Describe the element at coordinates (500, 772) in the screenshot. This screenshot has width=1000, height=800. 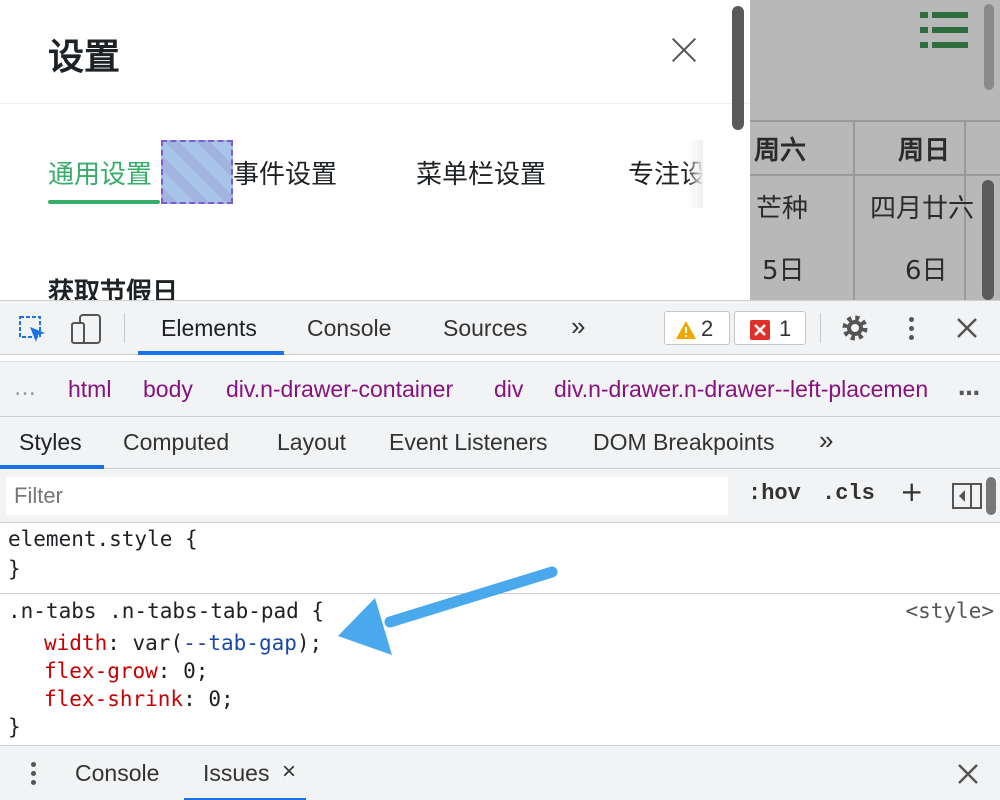
I see `devtools-drawer-bar: Console Issues ×` at that location.